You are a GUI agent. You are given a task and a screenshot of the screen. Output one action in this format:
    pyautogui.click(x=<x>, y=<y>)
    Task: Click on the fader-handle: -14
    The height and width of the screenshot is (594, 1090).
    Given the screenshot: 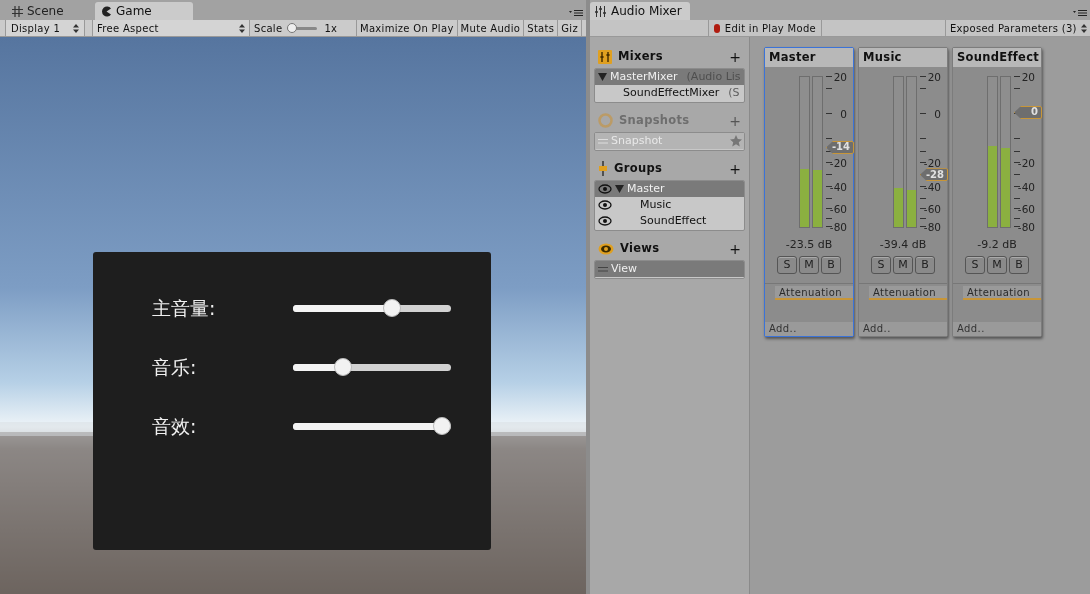 What is the action you would take?
    pyautogui.click(x=840, y=147)
    